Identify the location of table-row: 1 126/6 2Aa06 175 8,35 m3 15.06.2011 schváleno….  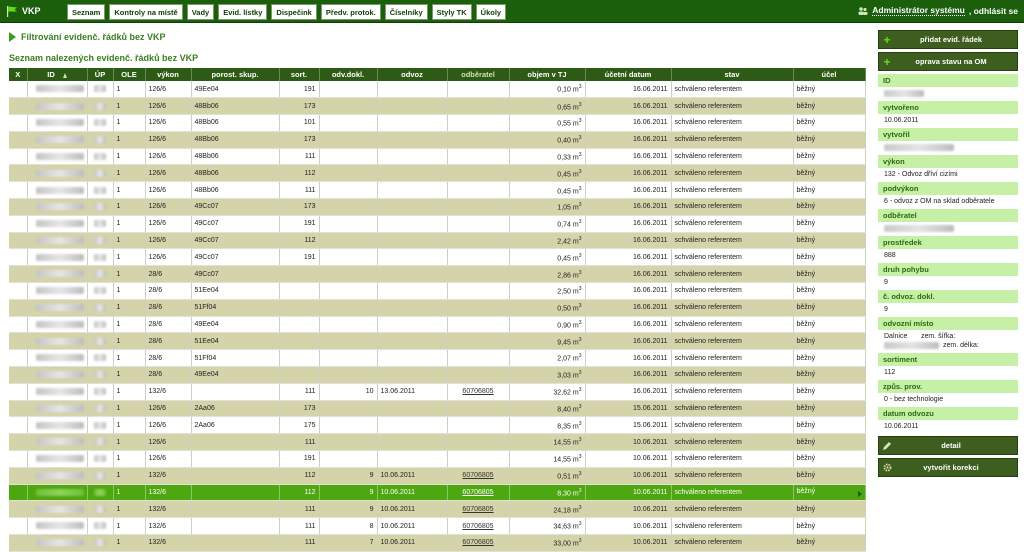
(437, 425).